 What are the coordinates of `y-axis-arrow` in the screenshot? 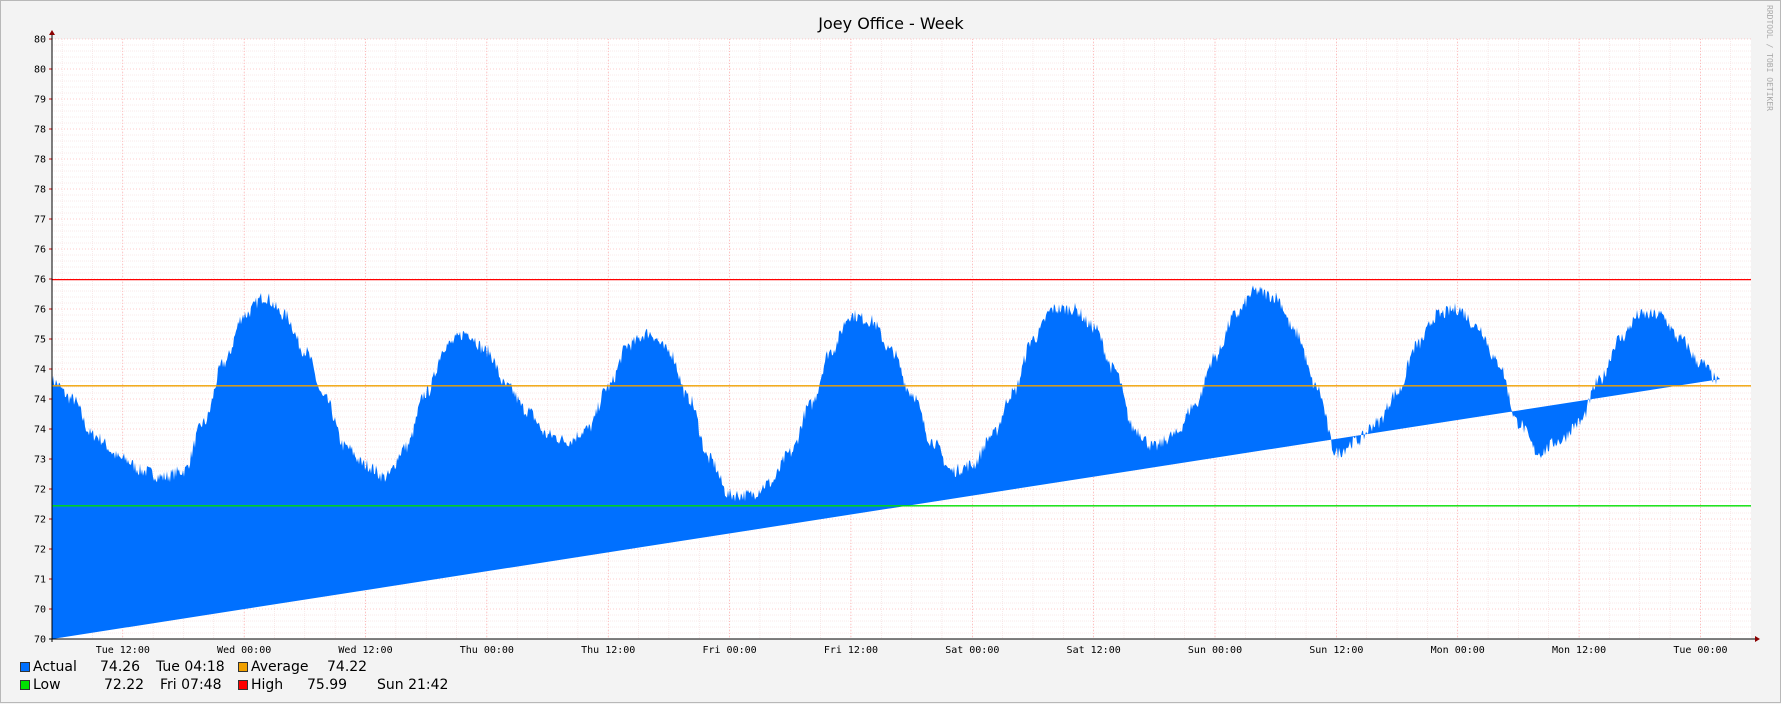 It's located at (52, 32).